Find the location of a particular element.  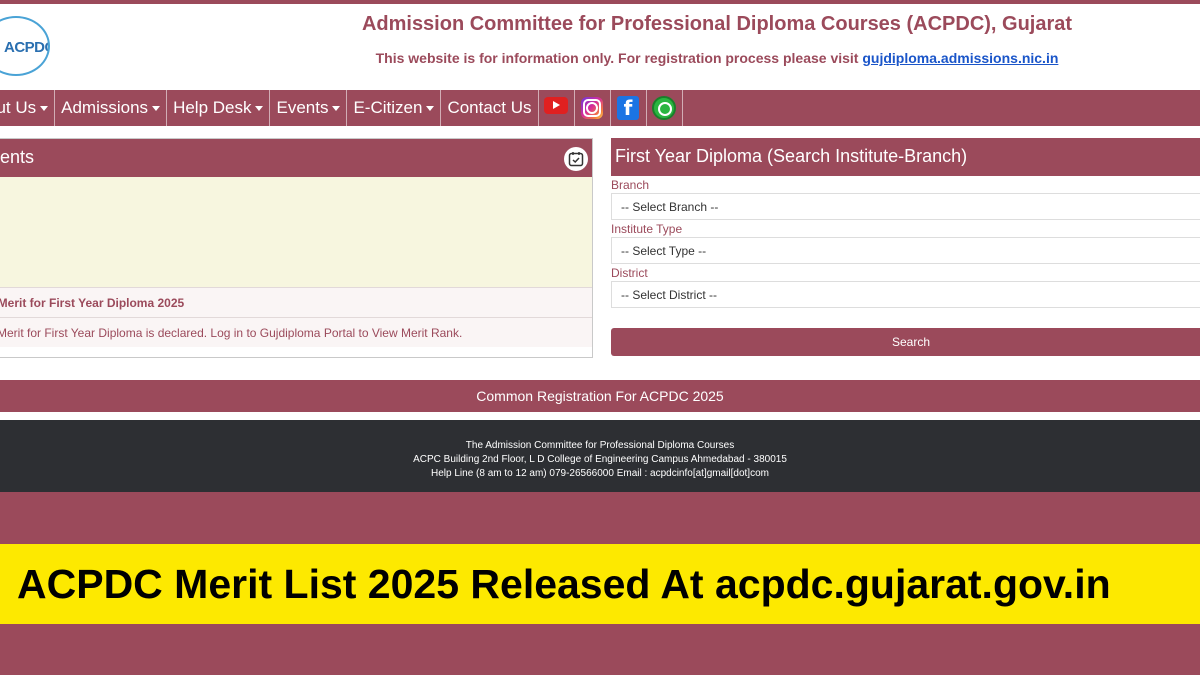

whatsapp-link is located at coordinates (665, 108).